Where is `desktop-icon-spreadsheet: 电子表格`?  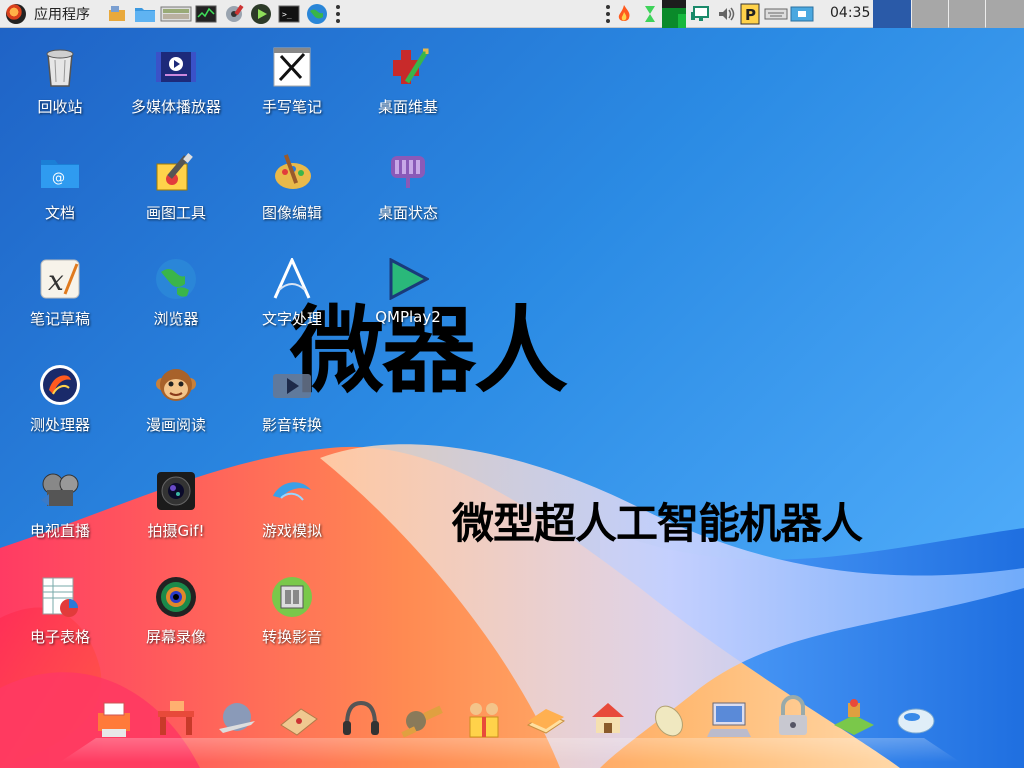
desktop-icon-spreadsheet: 电子表格 is located at coordinates (60, 612).